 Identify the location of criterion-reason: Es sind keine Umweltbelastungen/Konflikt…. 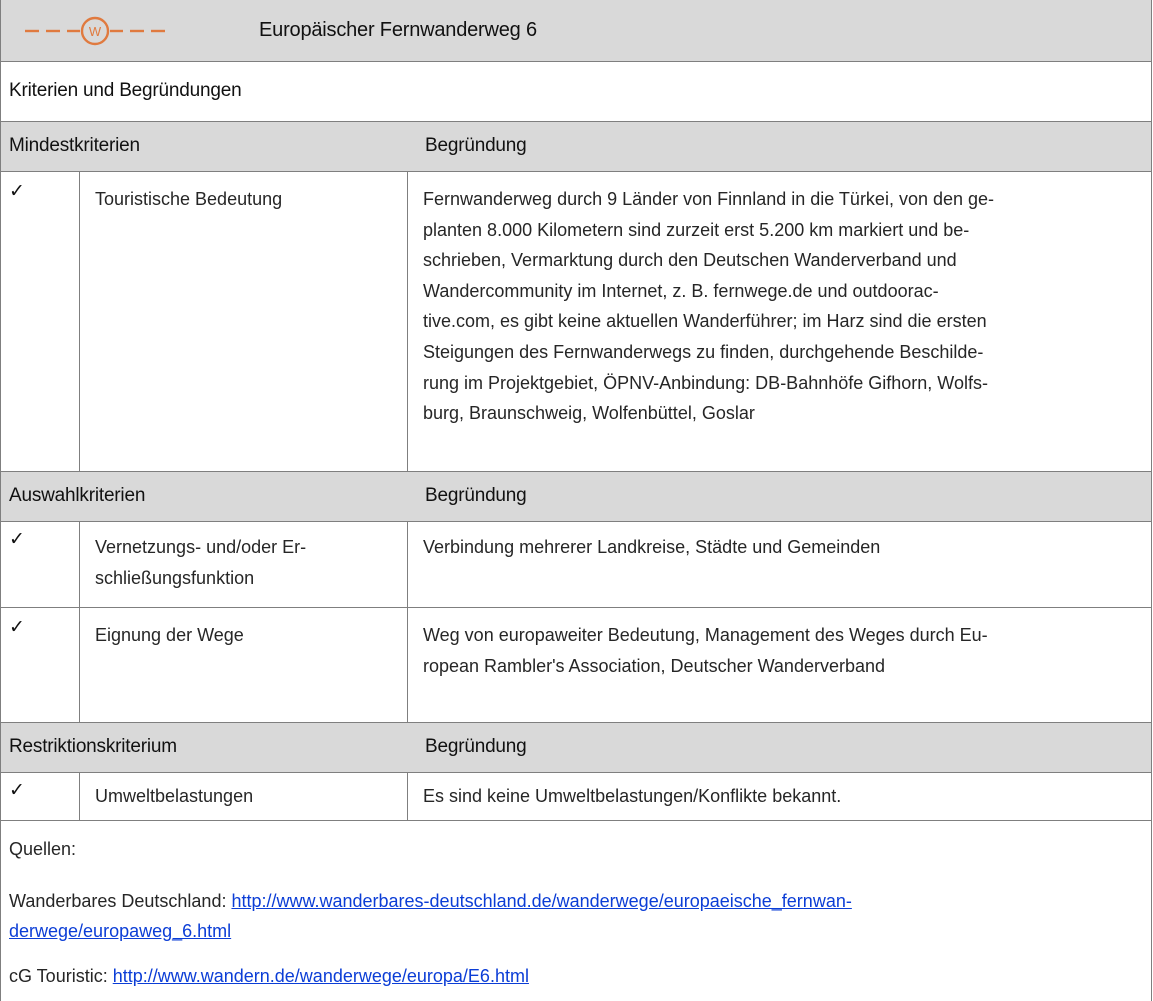
(632, 796).